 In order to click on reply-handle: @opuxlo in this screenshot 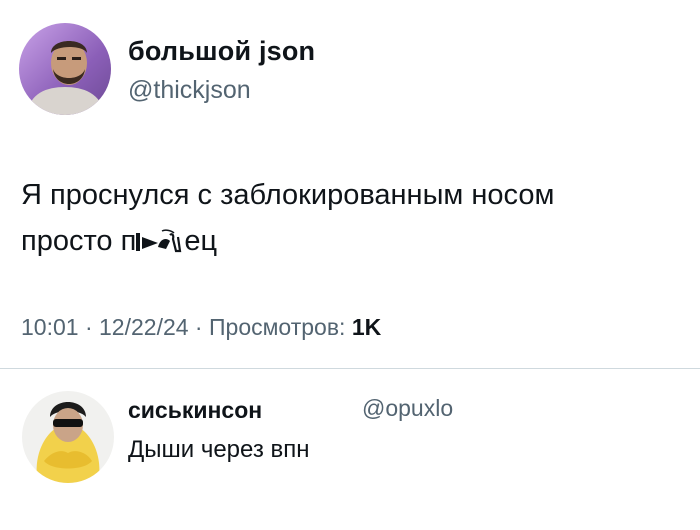, I will do `click(407, 408)`.